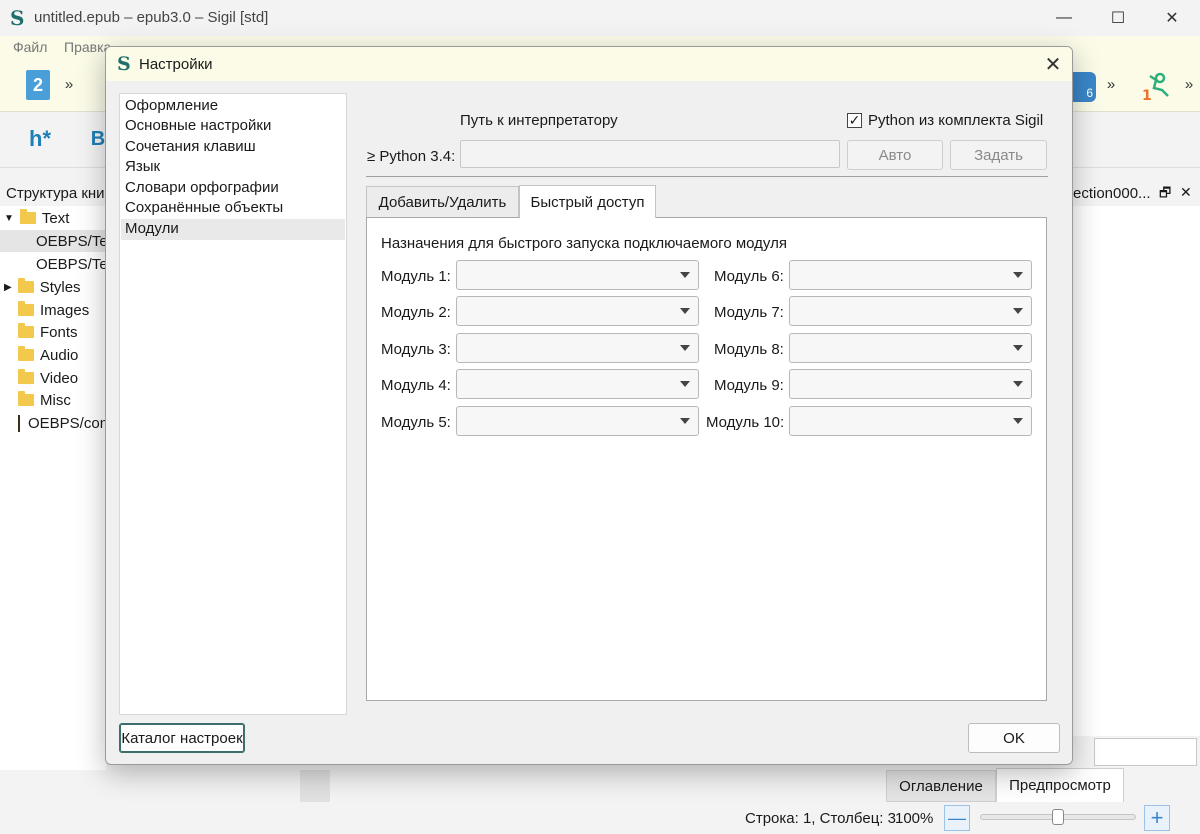 This screenshot has width=1200, height=834. What do you see at coordinates (233, 208) in the screenshot?
I see `category-clips: Сохранённые объекты` at bounding box center [233, 208].